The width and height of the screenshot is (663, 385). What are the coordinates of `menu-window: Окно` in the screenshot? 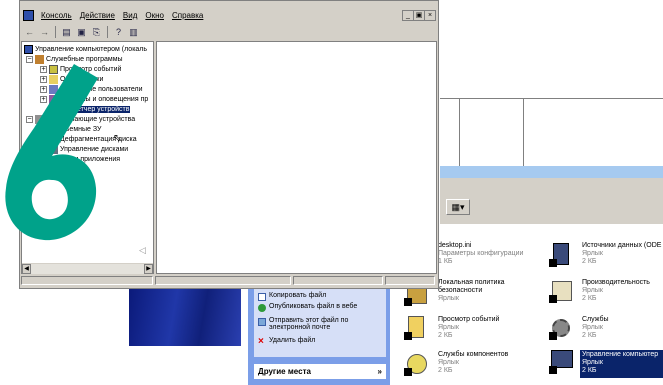 It's located at (154, 15).